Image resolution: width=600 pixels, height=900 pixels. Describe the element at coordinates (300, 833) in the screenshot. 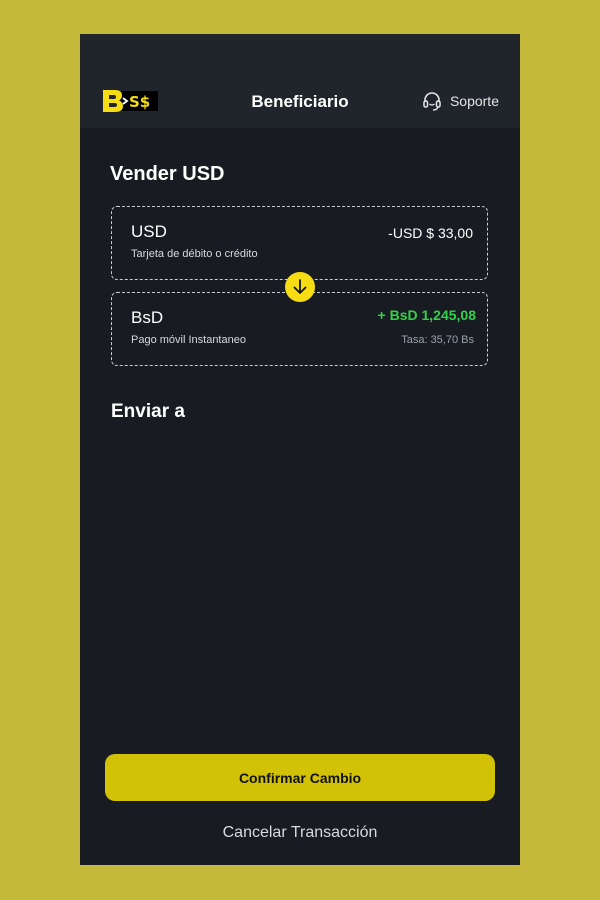

I see `cancel-transaction-link: Cancelar Transacción` at that location.